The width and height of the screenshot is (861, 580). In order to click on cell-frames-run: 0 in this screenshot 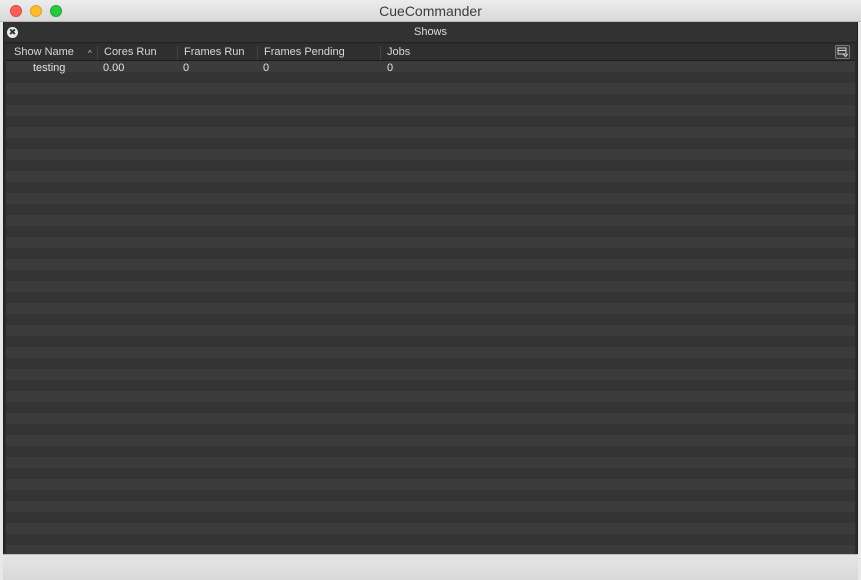, I will do `click(186, 68)`.